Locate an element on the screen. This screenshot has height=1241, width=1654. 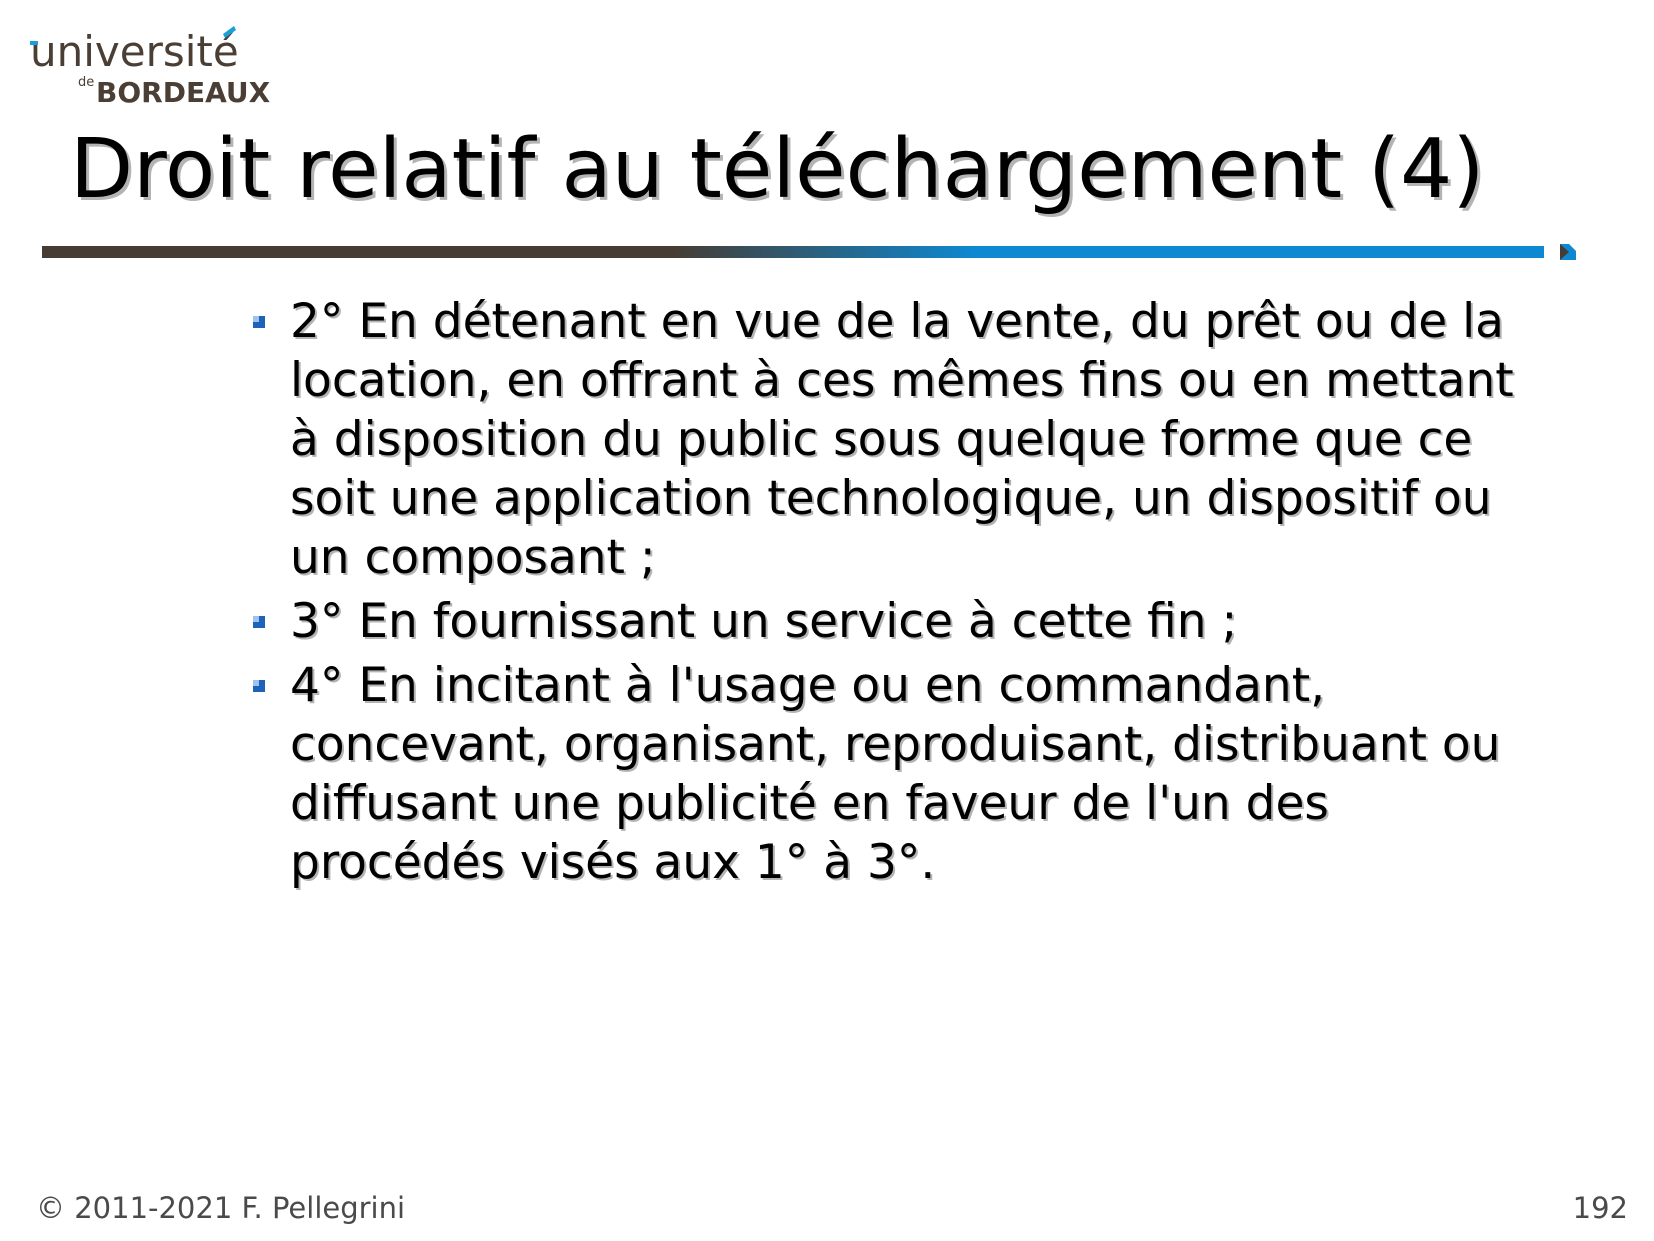
logo-accent-dot is located at coordinates (34, 43).